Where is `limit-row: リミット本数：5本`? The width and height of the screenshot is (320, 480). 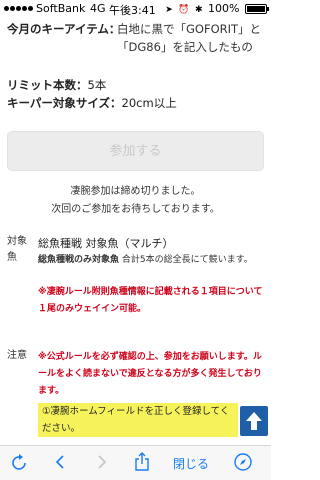 limit-row: リミット本数：5本 is located at coordinates (56, 85).